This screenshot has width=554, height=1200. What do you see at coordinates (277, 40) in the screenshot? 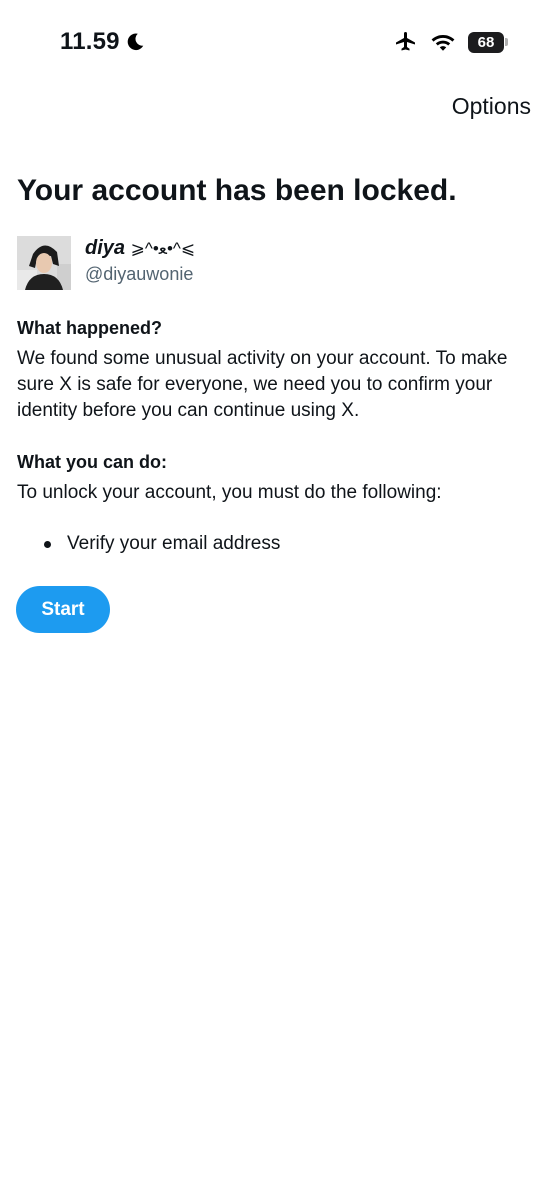
I see `status-bar: 11.59 68` at bounding box center [277, 40].